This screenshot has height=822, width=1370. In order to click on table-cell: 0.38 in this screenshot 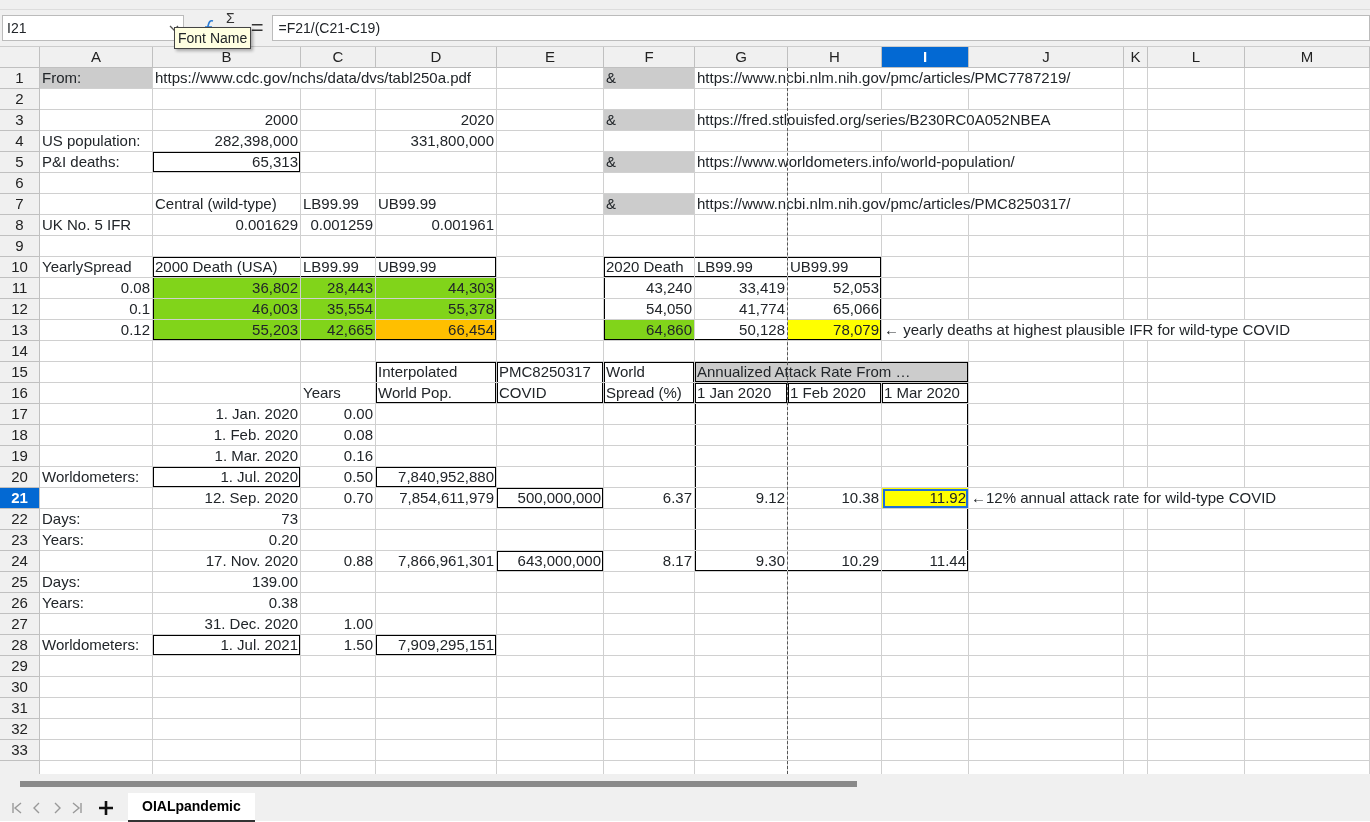, I will do `click(227, 603)`.